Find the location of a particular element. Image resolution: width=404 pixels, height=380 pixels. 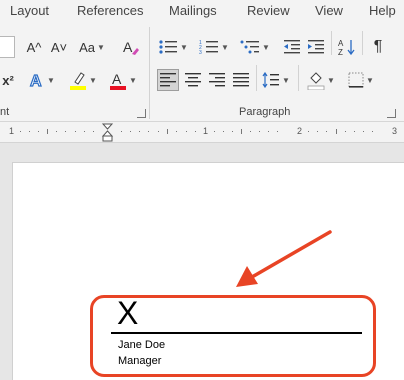

justify-button is located at coordinates (241, 80).